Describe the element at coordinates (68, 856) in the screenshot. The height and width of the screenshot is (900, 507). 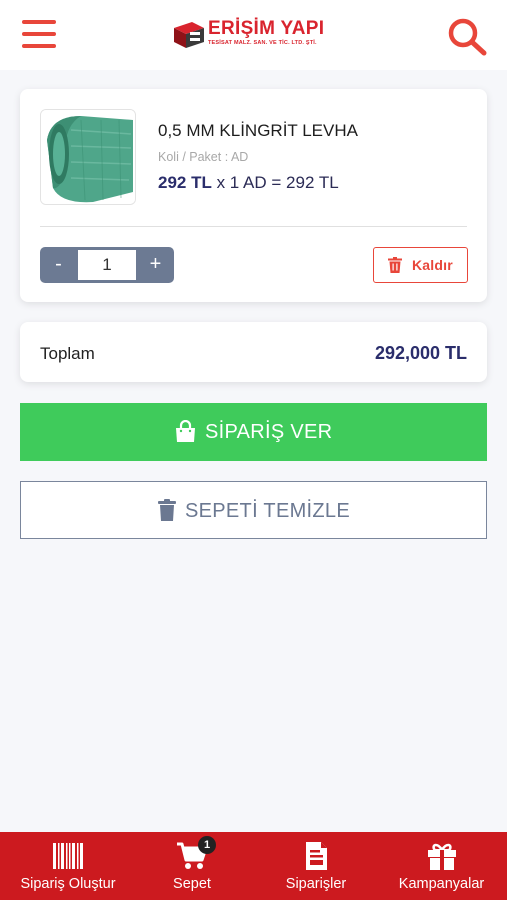
I see `barcode-icon` at that location.